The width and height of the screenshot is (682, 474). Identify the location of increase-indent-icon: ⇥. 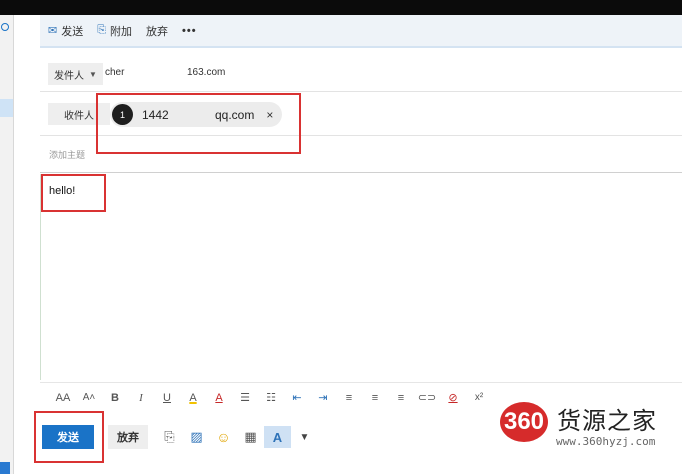
(323, 398).